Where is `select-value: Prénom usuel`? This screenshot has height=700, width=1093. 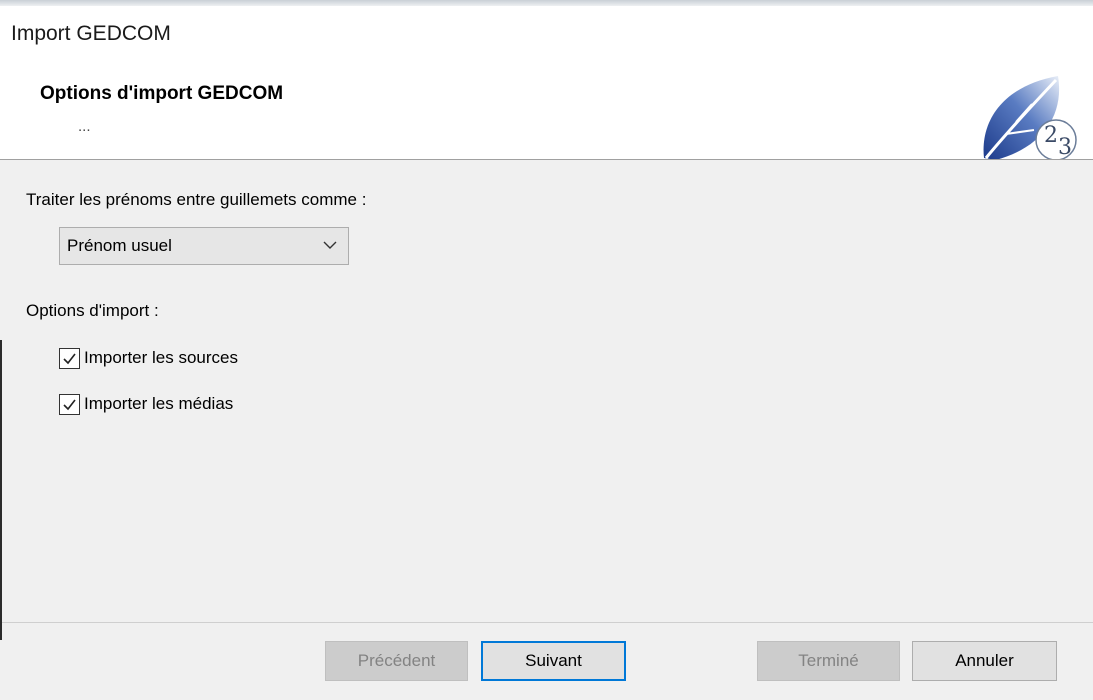
select-value: Prénom usuel is located at coordinates (119, 245).